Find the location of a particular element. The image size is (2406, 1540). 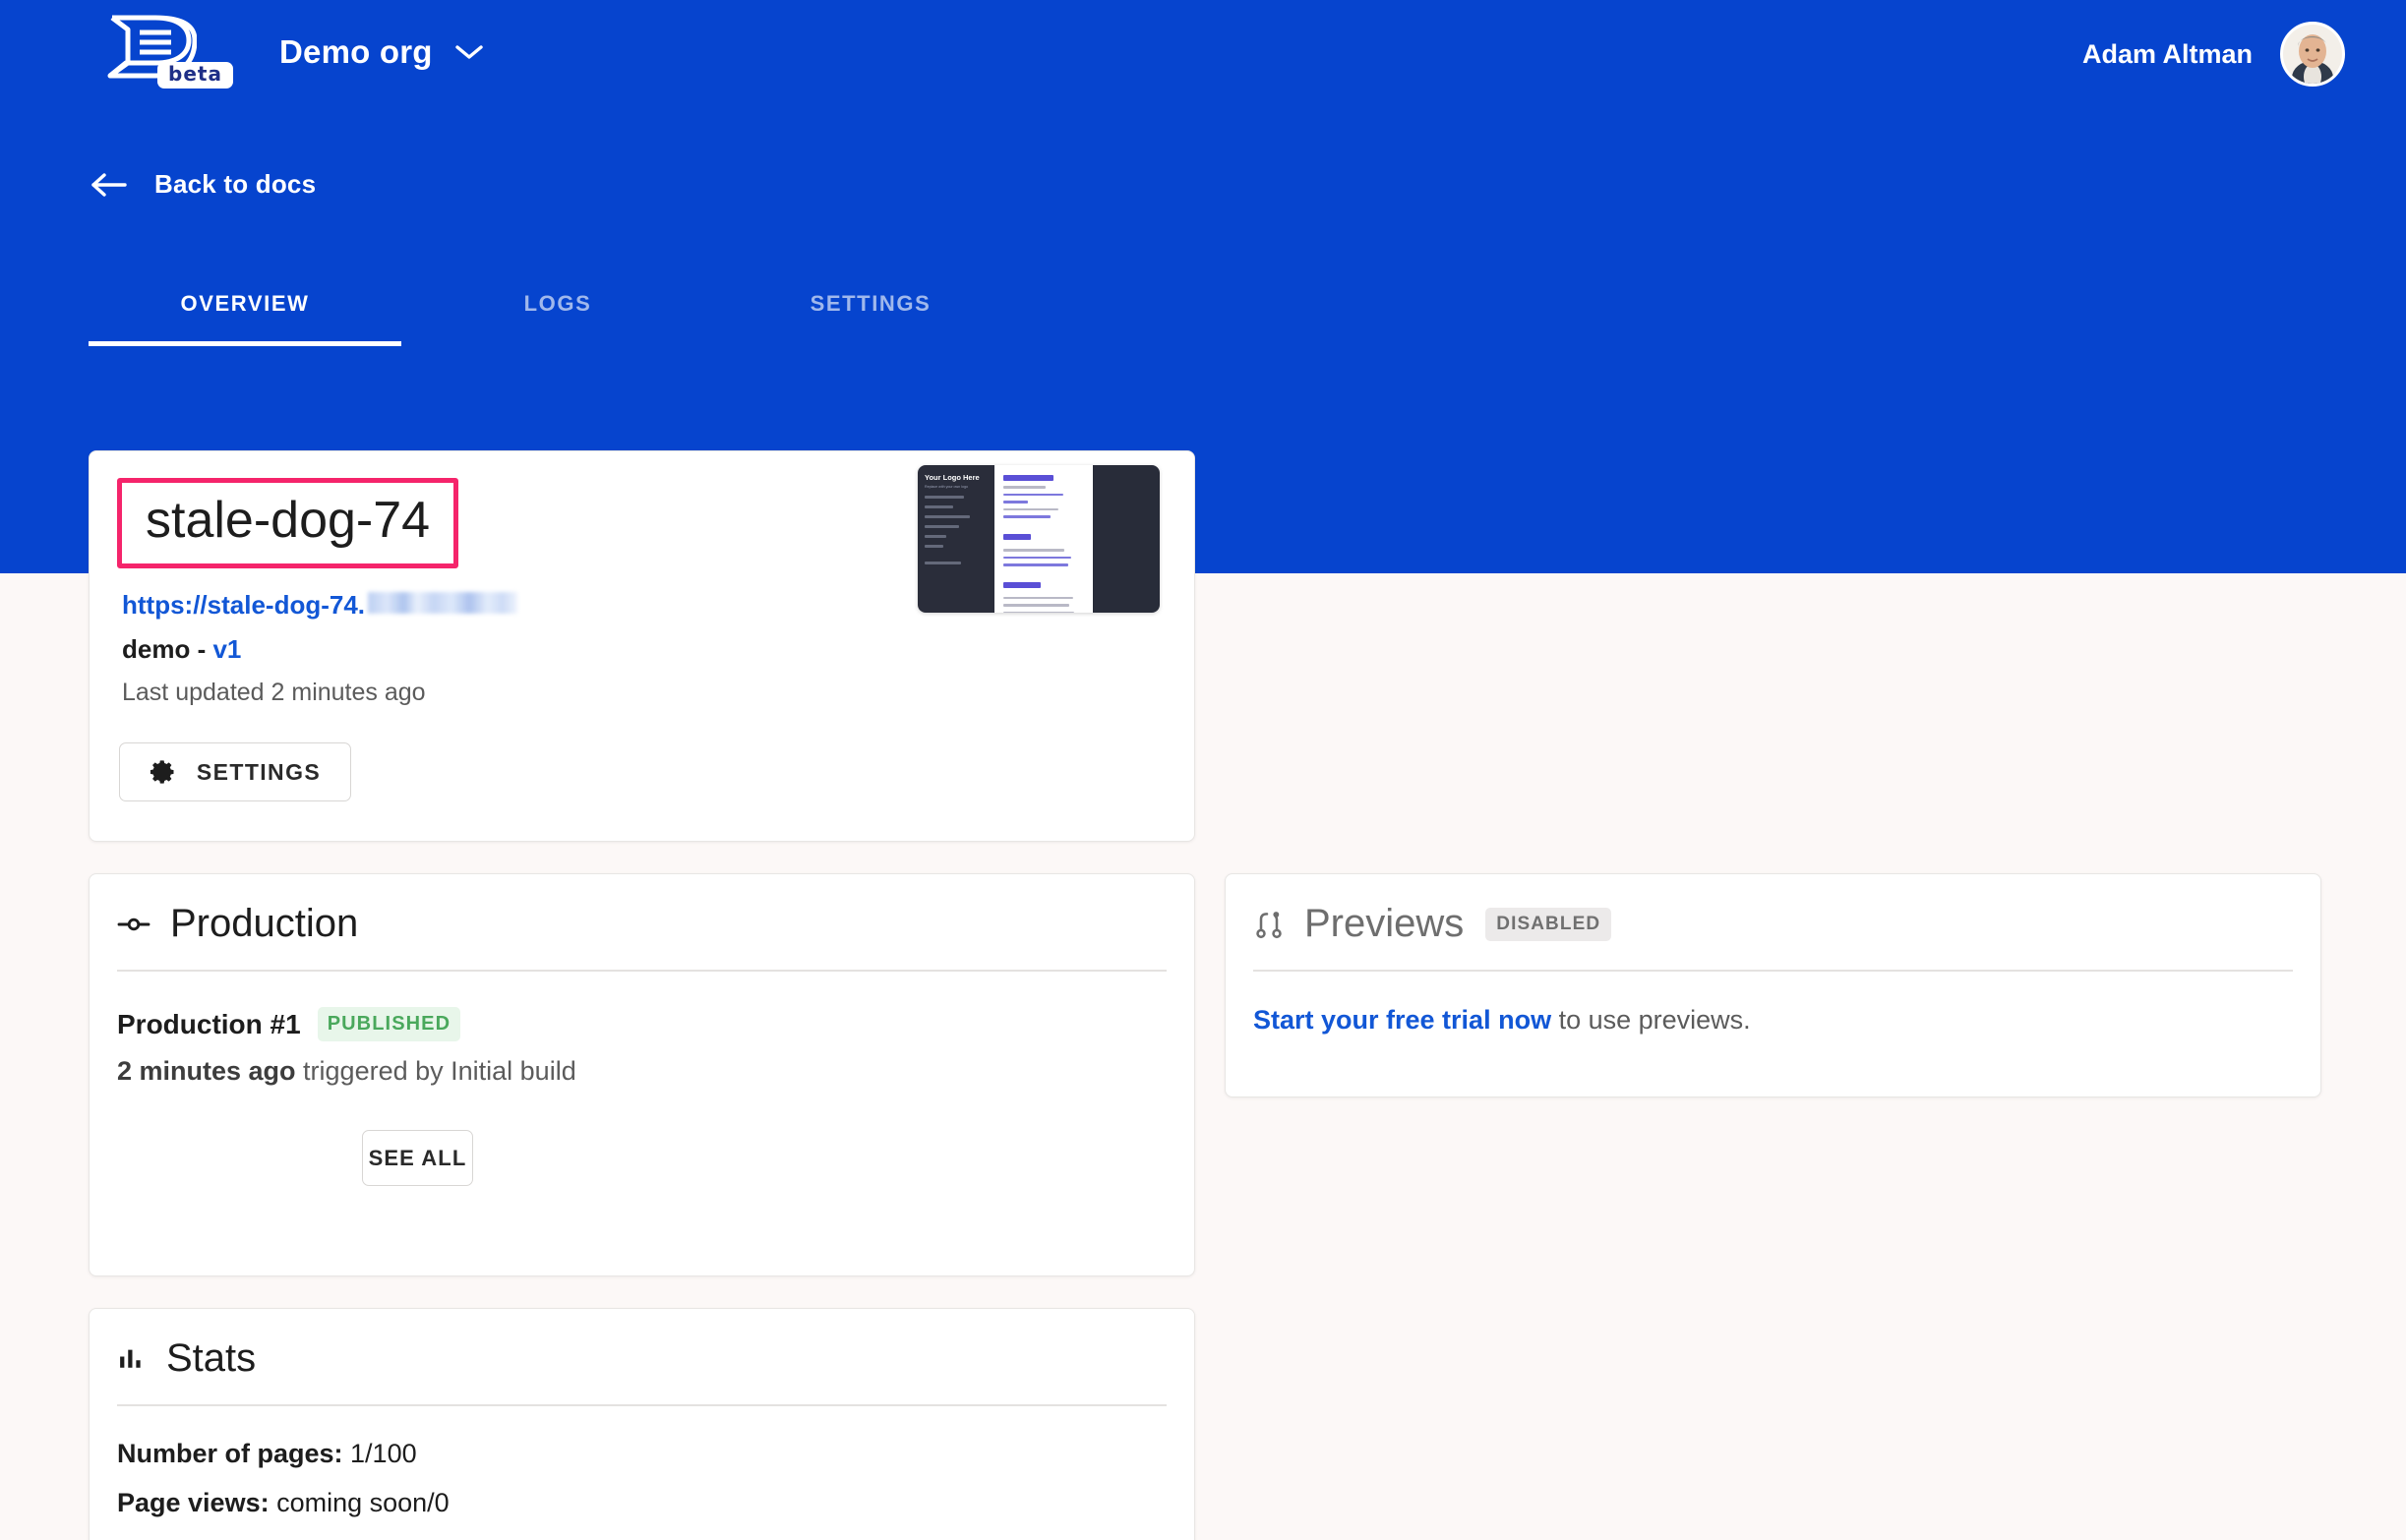

production-title: Production is located at coordinates (264, 924).